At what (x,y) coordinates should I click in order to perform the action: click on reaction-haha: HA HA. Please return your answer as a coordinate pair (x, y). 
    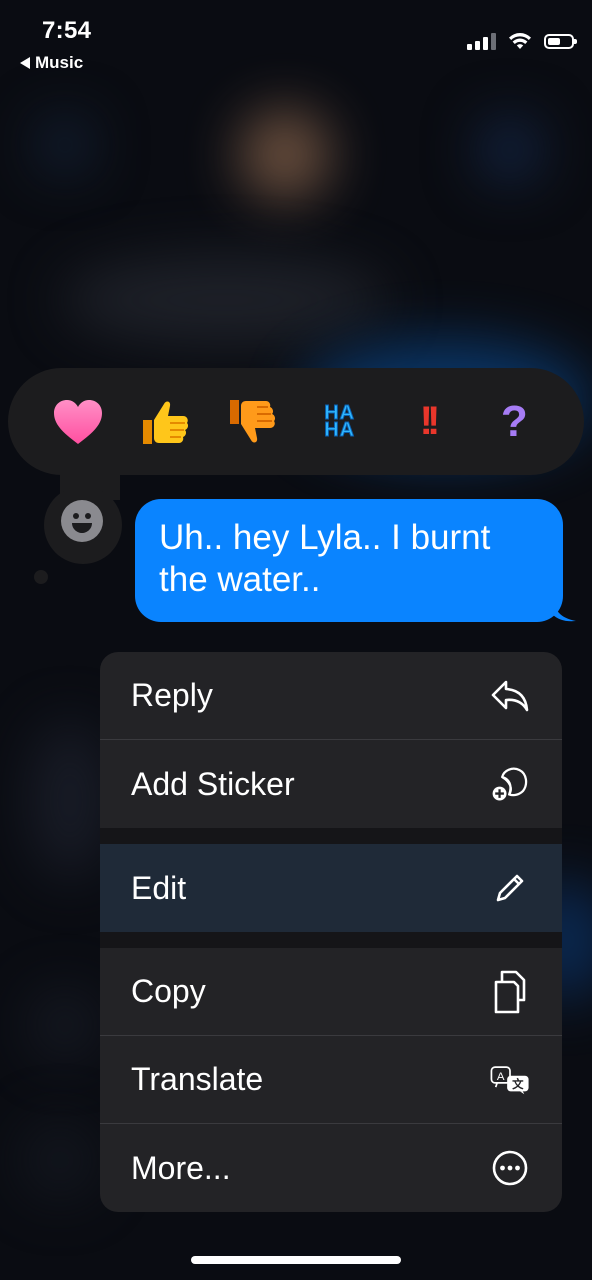
    Looking at the image, I should click on (340, 422).